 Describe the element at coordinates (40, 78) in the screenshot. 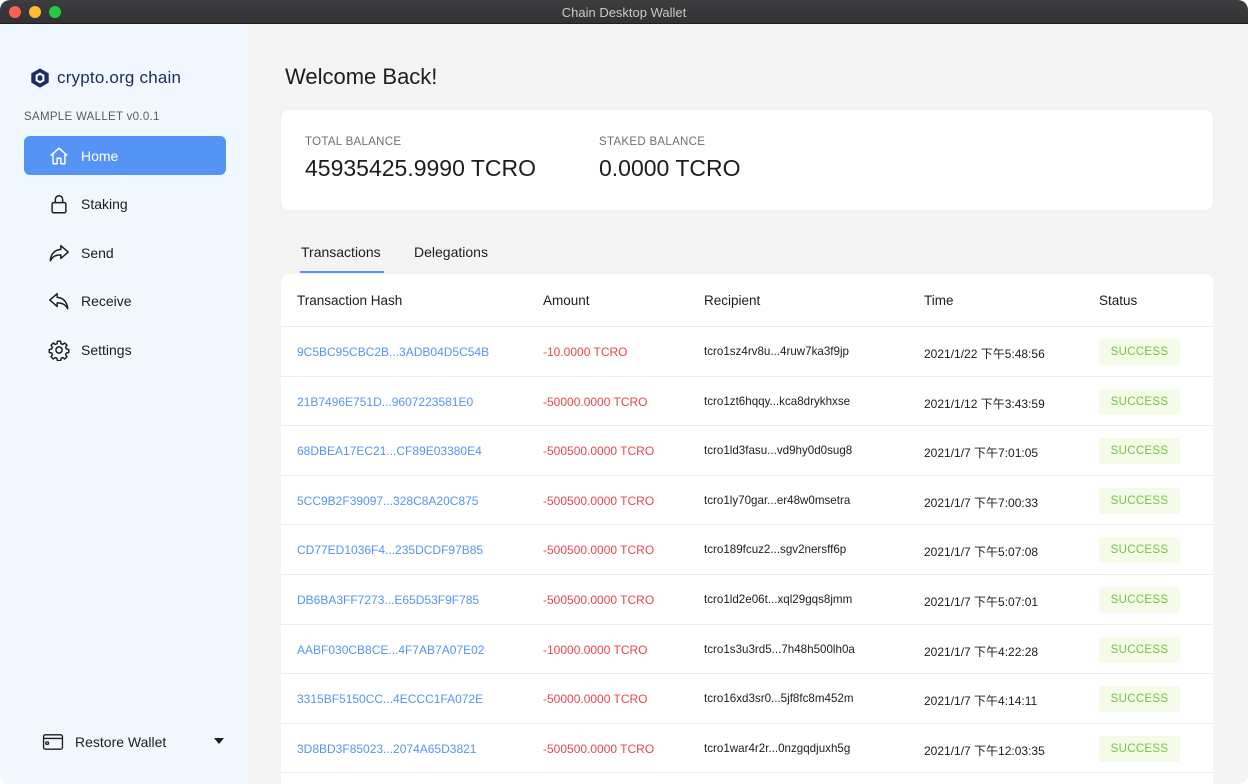

I see `crypto-org-logo-icon` at that location.